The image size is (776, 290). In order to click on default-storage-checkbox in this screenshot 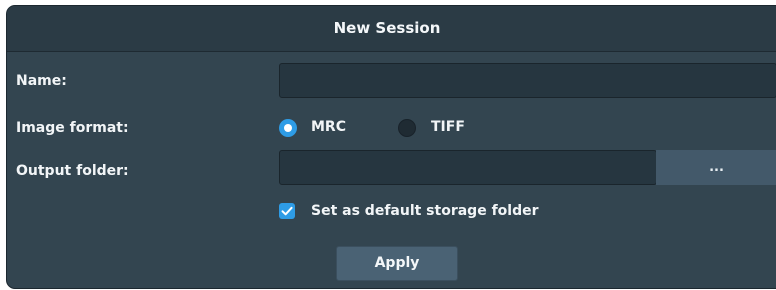, I will do `click(287, 211)`.